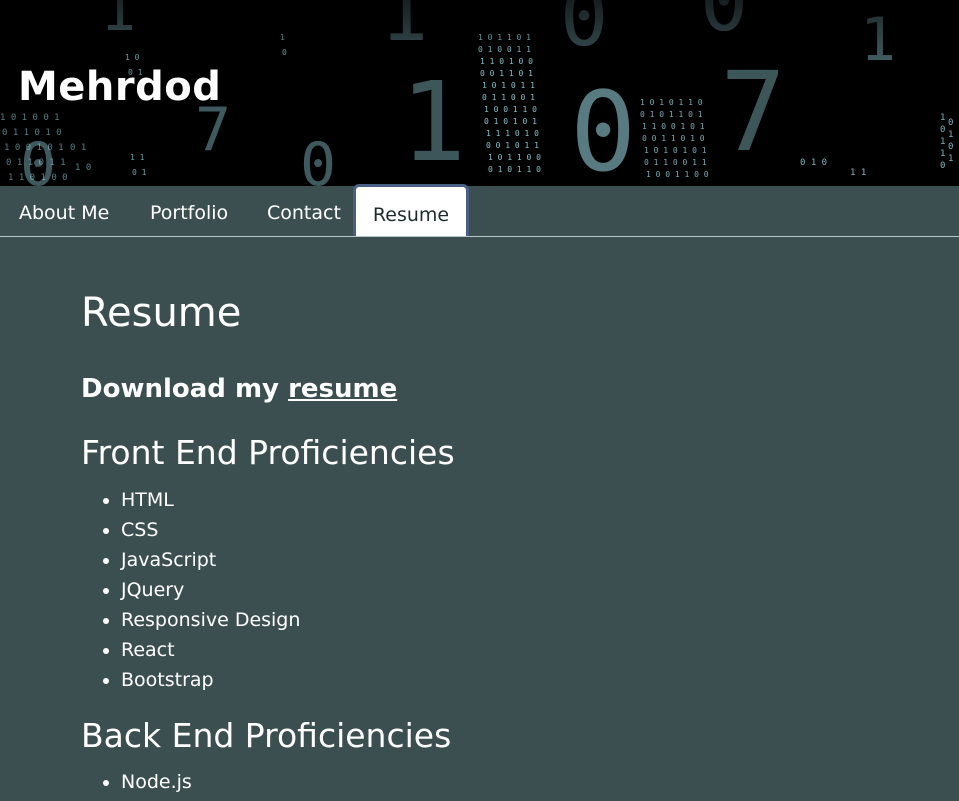 The height and width of the screenshot is (801, 959). Describe the element at coordinates (671, 102) in the screenshot. I see `svg-text: 1 0 1 0 1 1 0` at that location.